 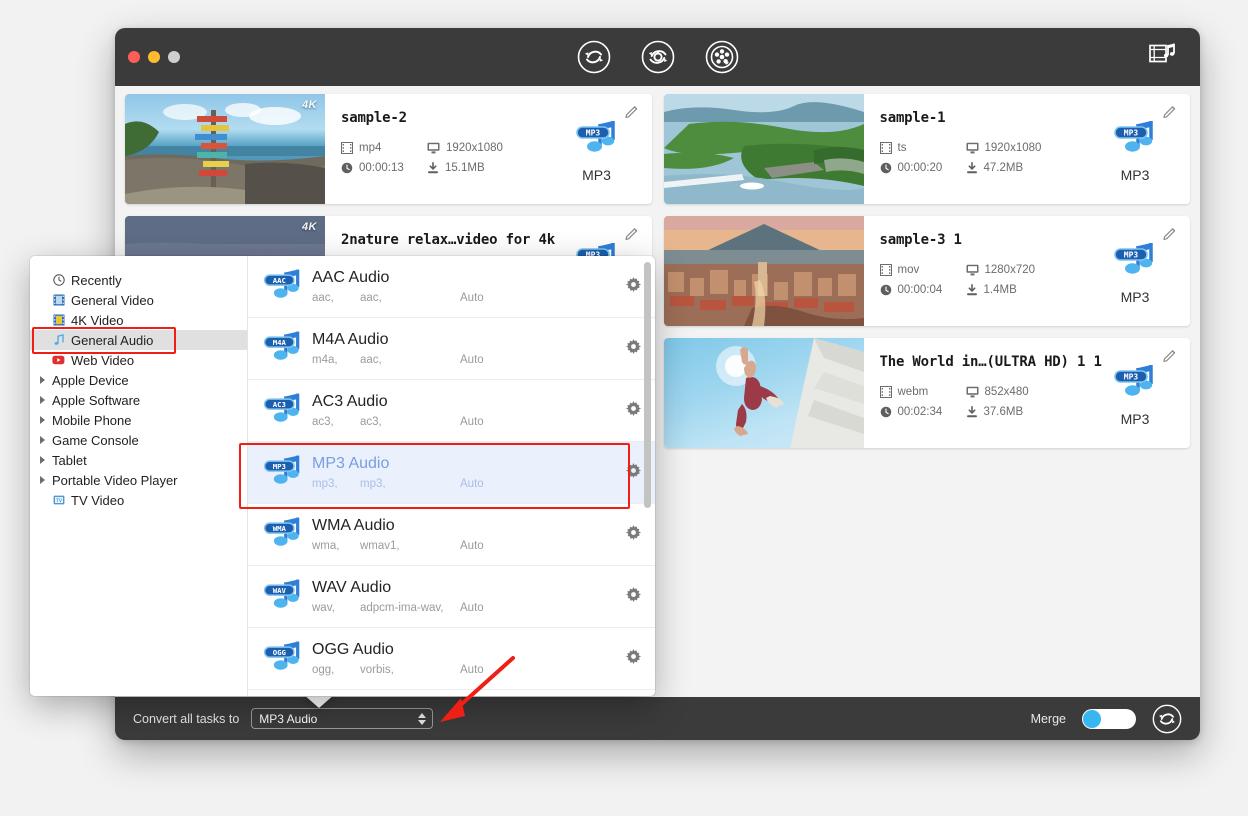 What do you see at coordinates (138, 300) in the screenshot?
I see `sidebar-item-general-video: General Video` at bounding box center [138, 300].